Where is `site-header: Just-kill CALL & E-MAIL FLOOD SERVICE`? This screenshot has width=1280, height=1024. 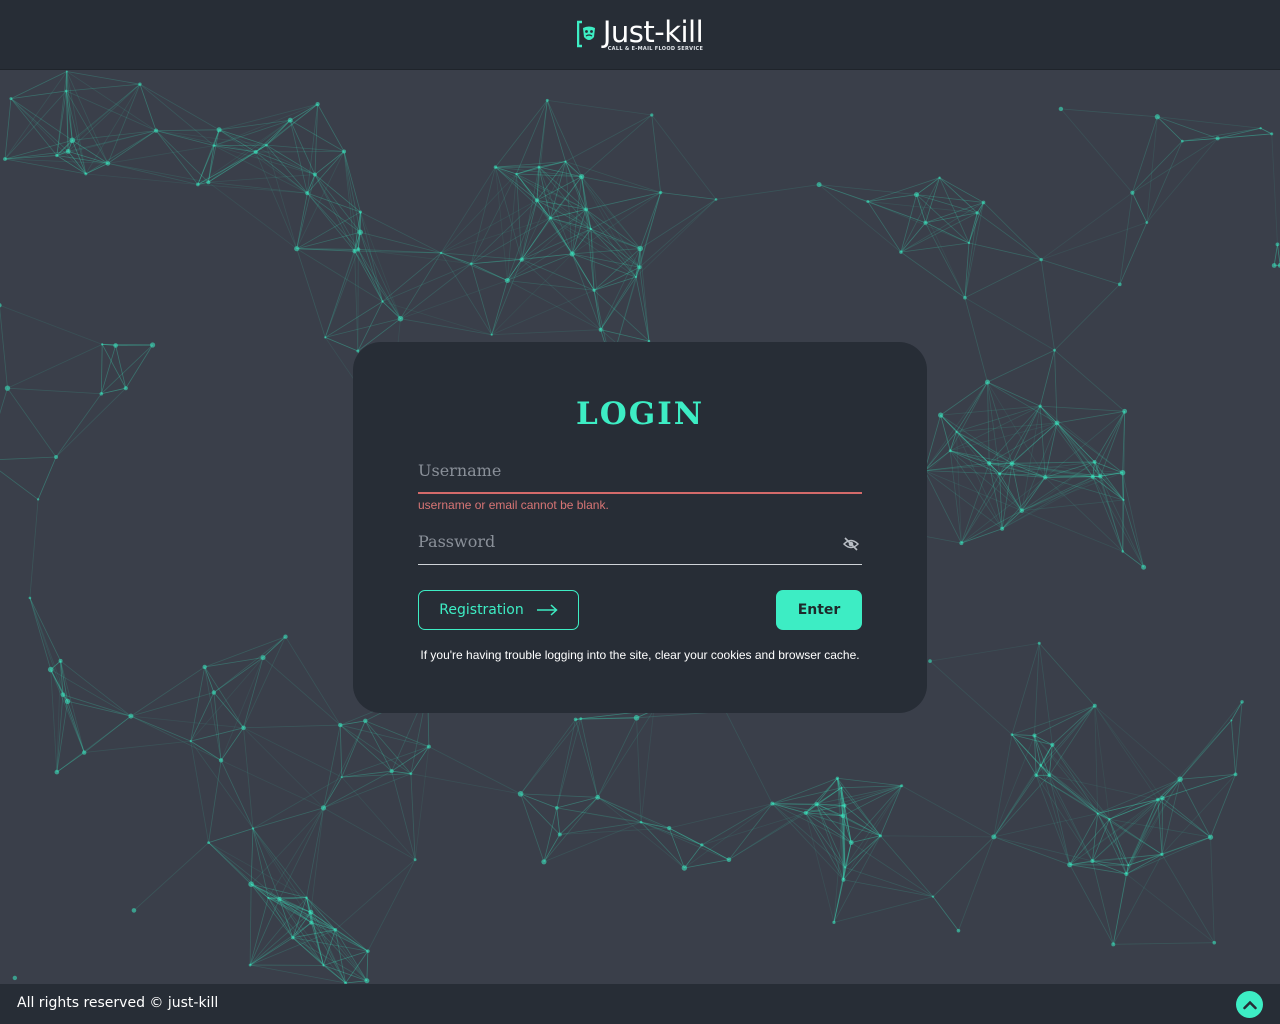 site-header: Just-kill CALL & E-MAIL FLOOD SERVICE is located at coordinates (640, 35).